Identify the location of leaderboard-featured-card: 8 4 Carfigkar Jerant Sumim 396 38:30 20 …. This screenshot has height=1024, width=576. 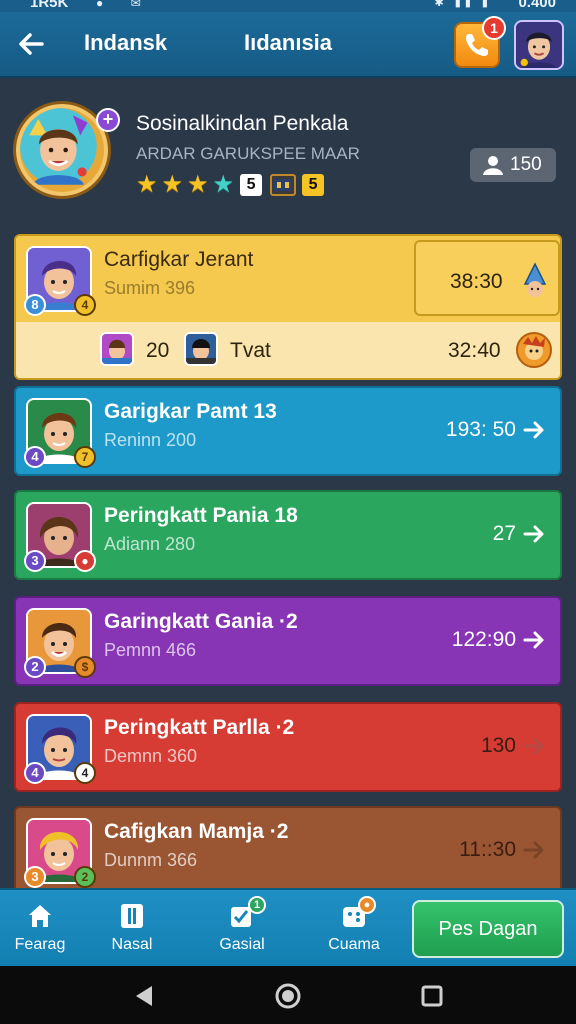
(288, 307).